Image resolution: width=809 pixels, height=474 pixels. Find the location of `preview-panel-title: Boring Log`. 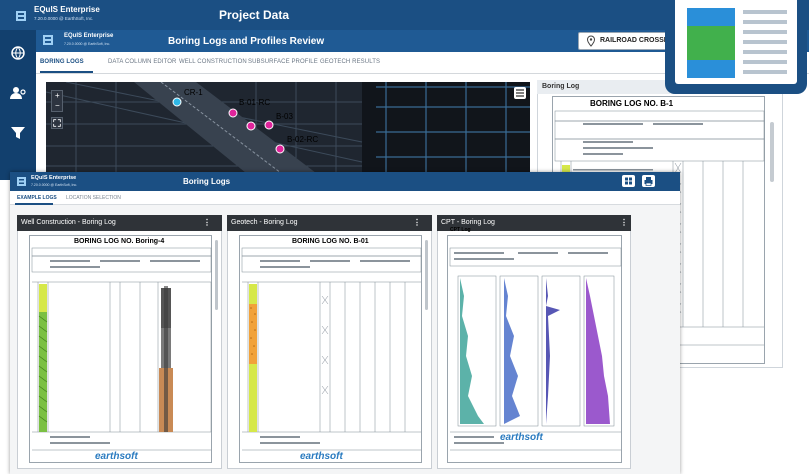

preview-panel-title: Boring Log is located at coordinates (561, 86).